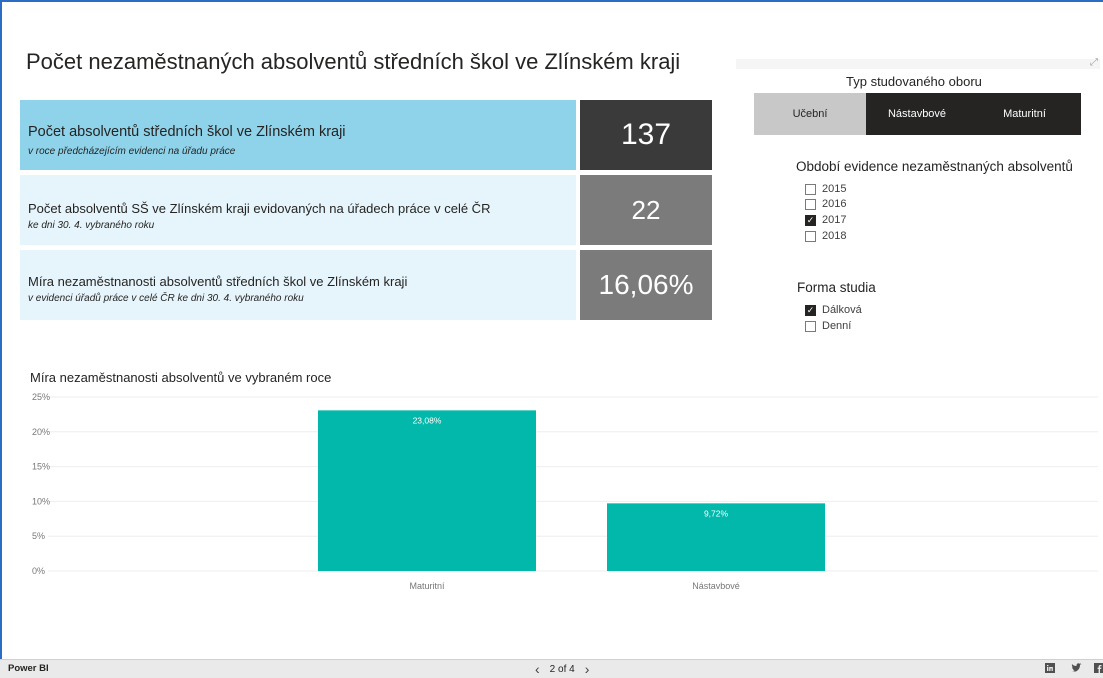  I want to click on study-form-slicer-title: Forma studia, so click(836, 287).